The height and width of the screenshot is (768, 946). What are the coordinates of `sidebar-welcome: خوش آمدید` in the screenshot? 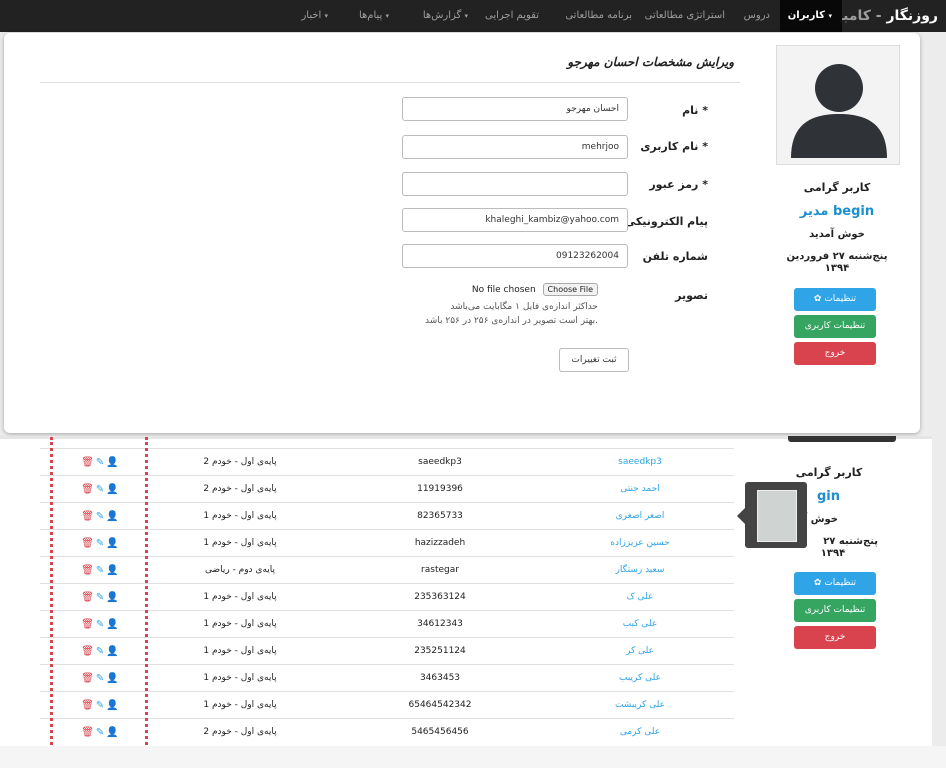 It's located at (837, 234).